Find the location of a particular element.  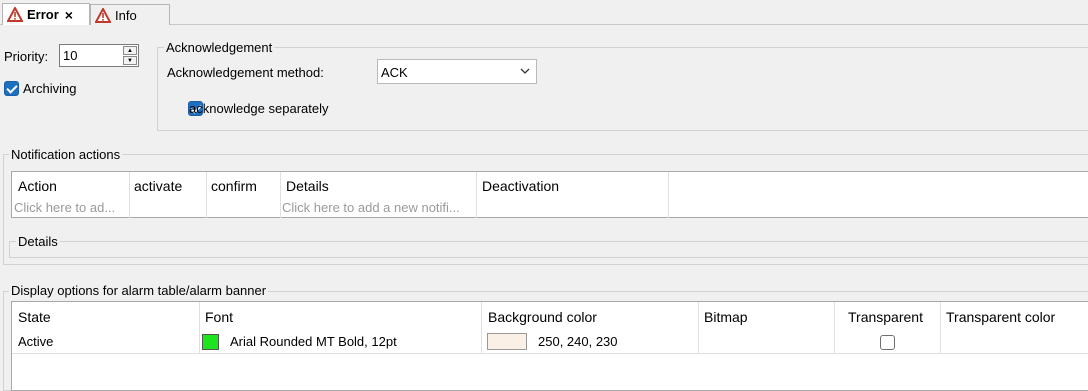

tab-info: Info is located at coordinates (130, 14).